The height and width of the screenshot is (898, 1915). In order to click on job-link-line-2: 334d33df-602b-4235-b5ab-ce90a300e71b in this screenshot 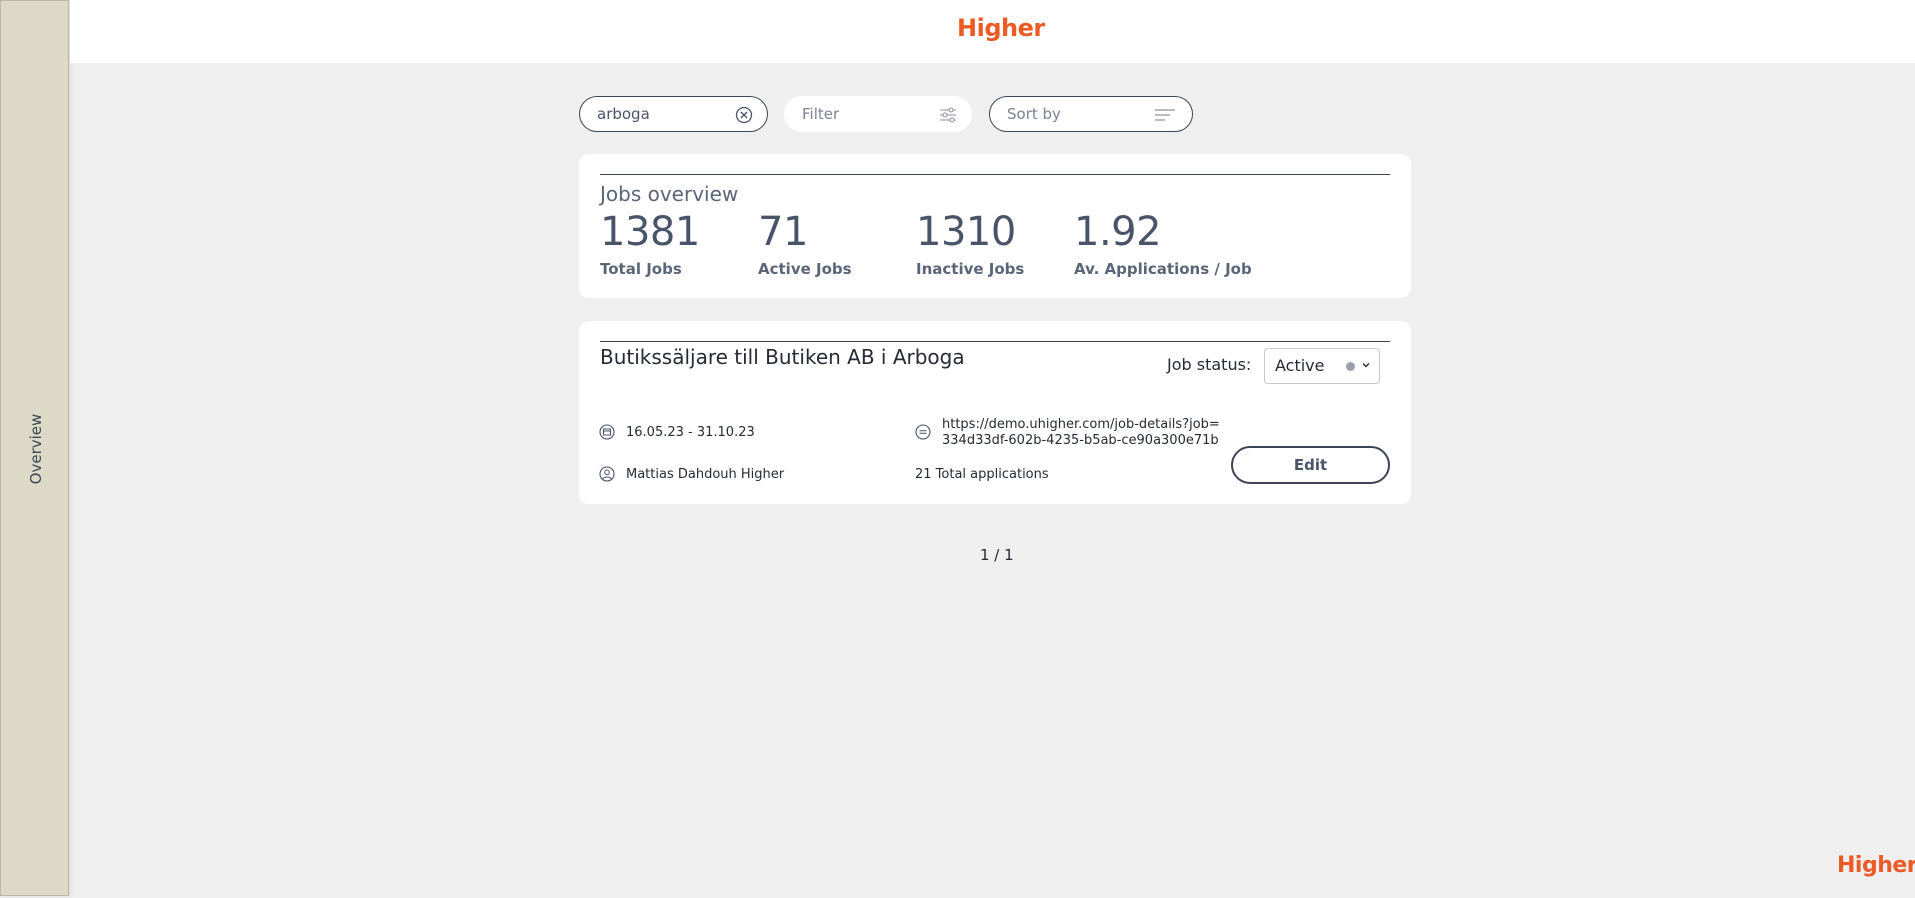, I will do `click(1080, 440)`.